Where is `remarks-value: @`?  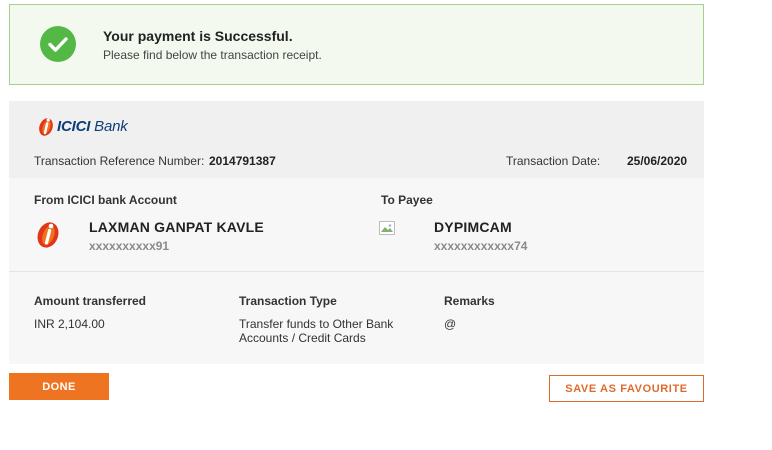 remarks-value: @ is located at coordinates (450, 324).